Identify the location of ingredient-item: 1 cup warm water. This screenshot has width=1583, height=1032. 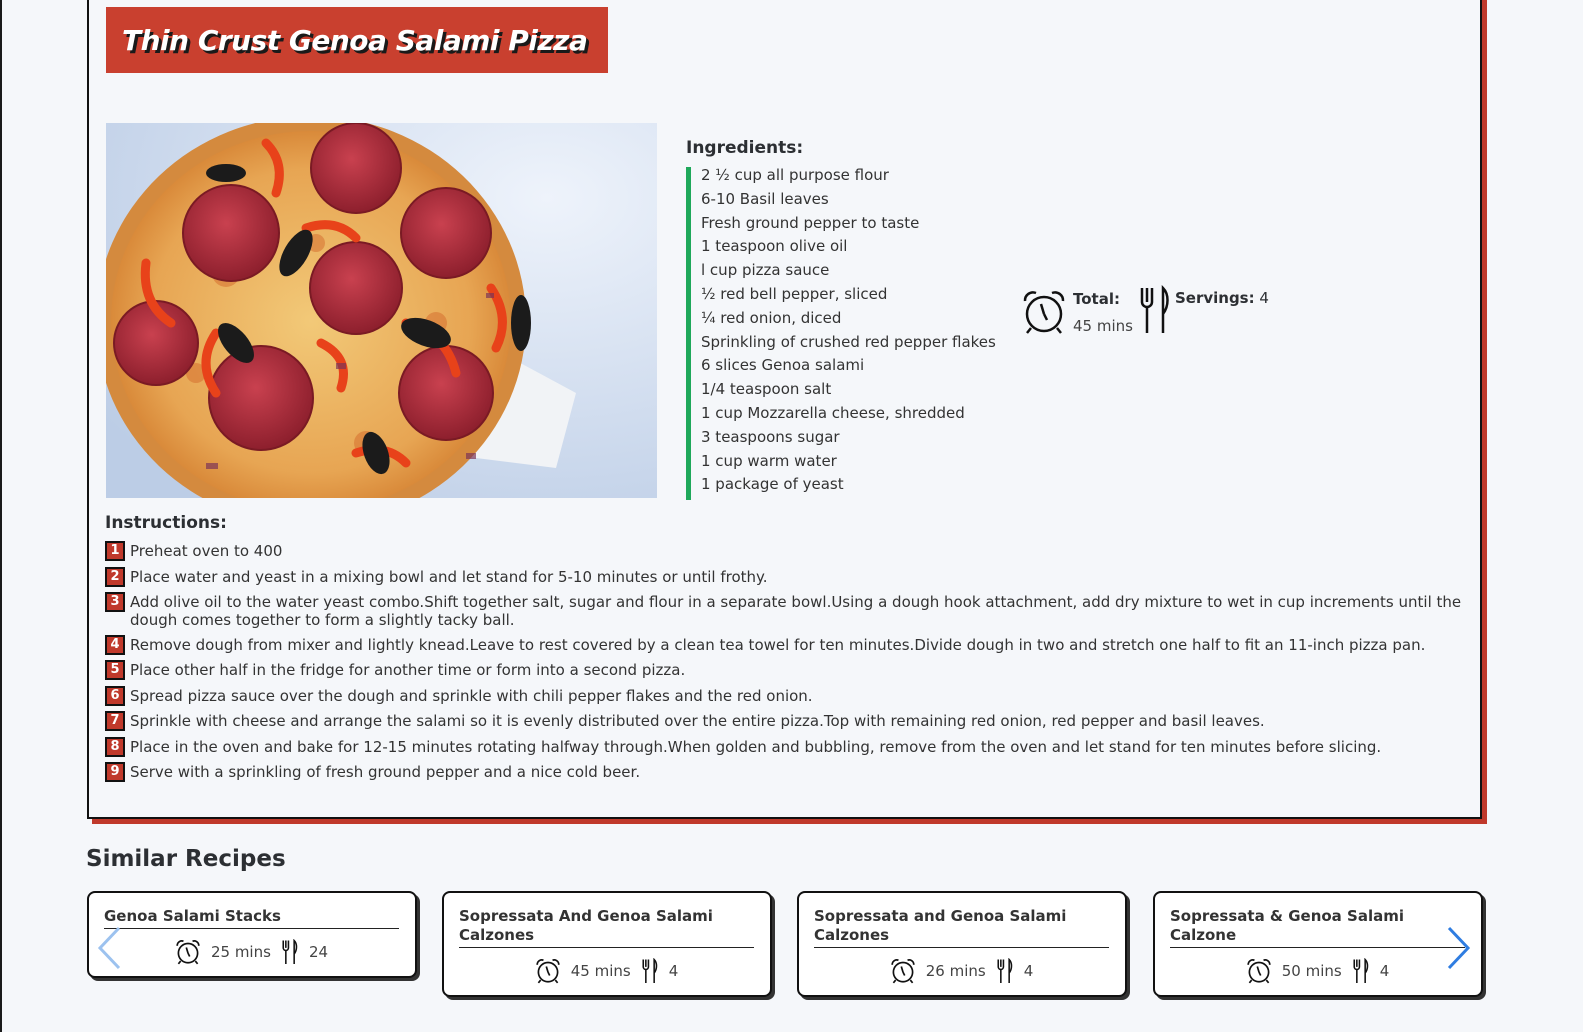
(856, 464).